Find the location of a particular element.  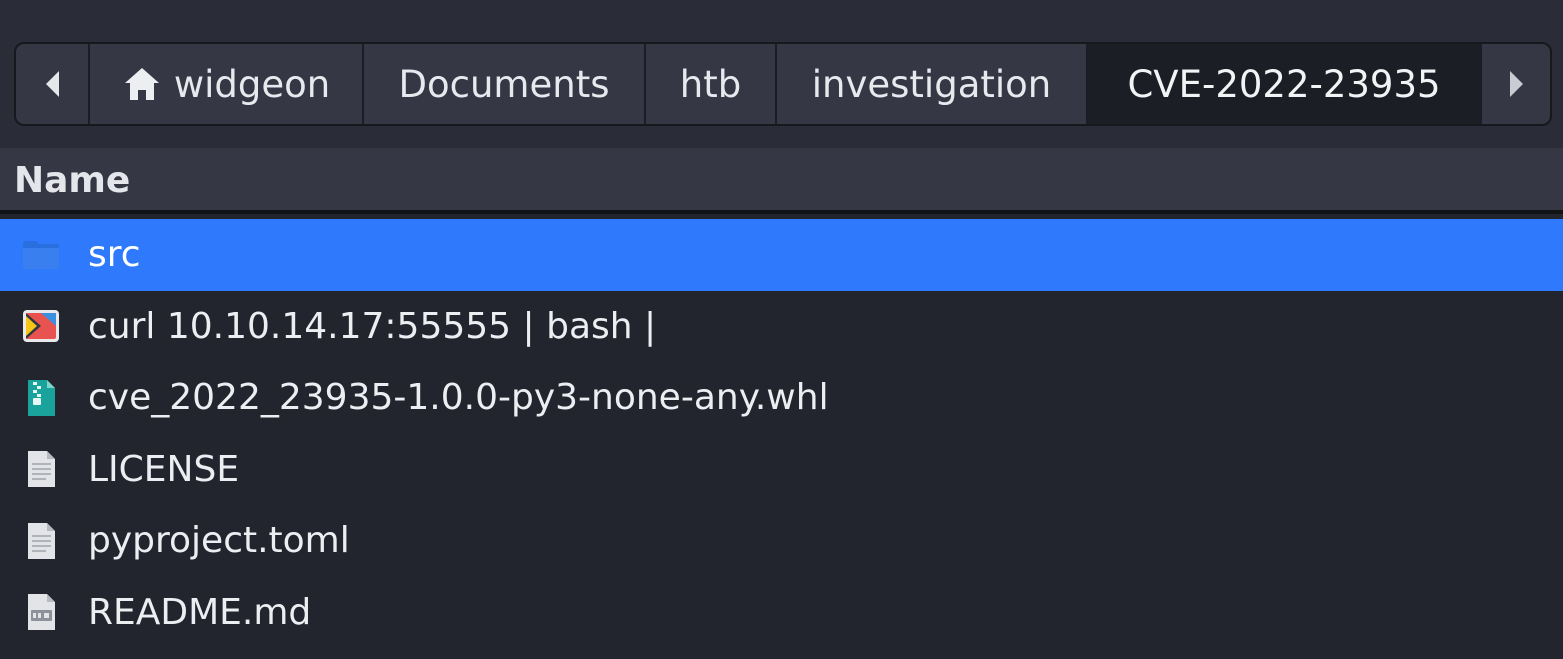

file-row-readme: README.md is located at coordinates (781, 613).